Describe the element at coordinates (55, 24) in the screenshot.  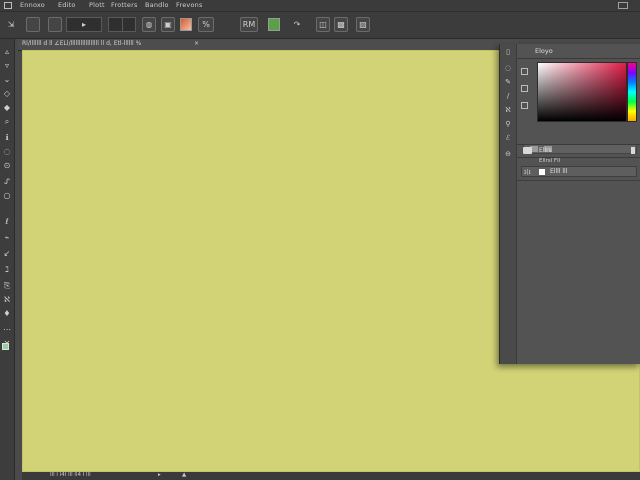
I see `marquee-icon` at that location.